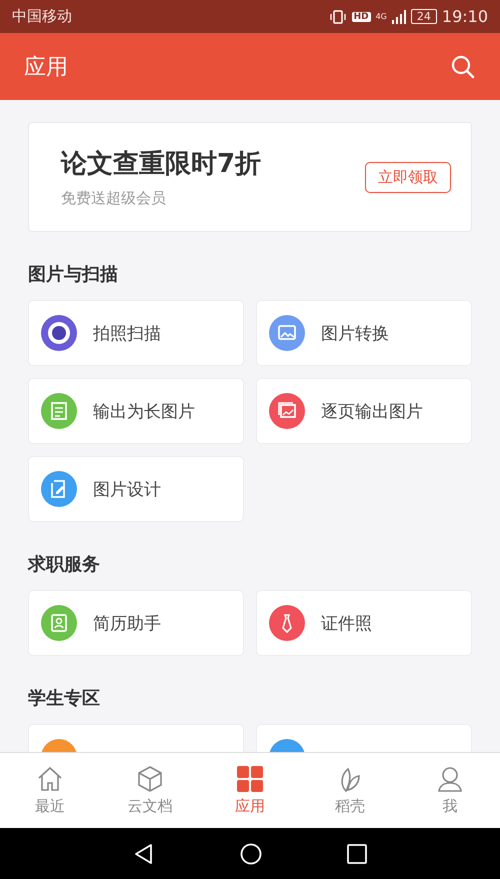  What do you see at coordinates (250, 779) in the screenshot?
I see `apps-icon` at bounding box center [250, 779].